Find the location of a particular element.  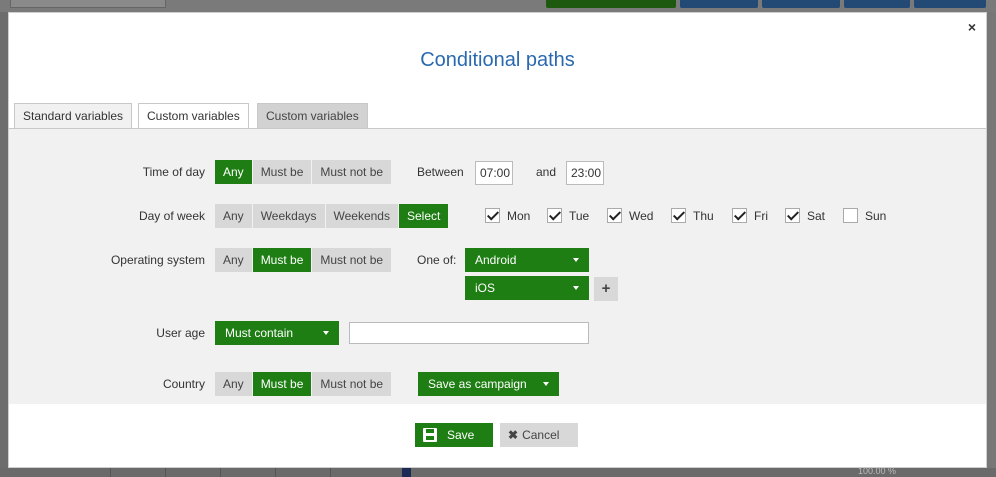

end-time-input: 23:00 is located at coordinates (585, 173).